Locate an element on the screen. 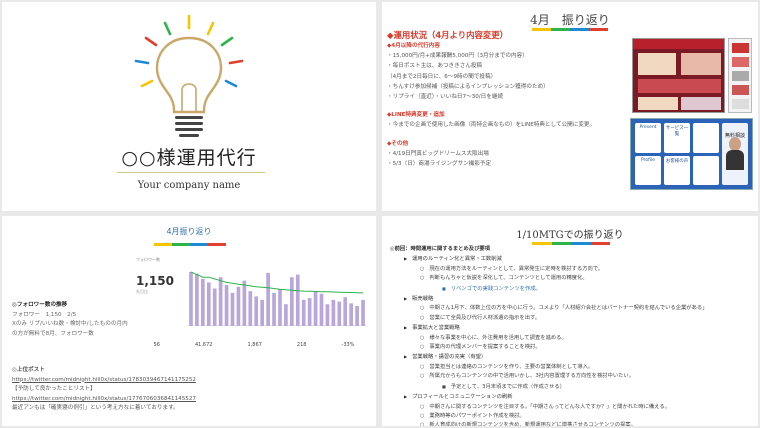 The width and height of the screenshot is (760, 428). kpi-sublabel: 先月比 is located at coordinates (142, 291).